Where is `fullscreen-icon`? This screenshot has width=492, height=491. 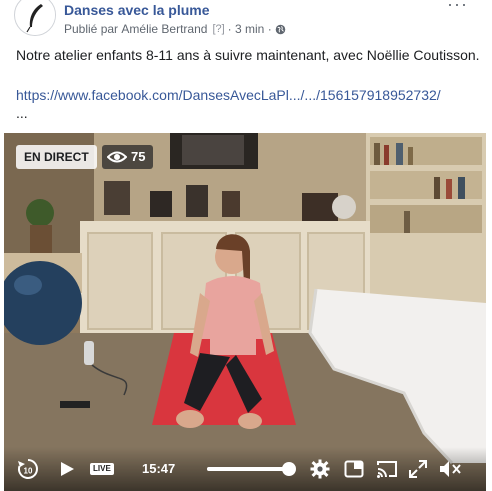 fullscreen-icon is located at coordinates (418, 469).